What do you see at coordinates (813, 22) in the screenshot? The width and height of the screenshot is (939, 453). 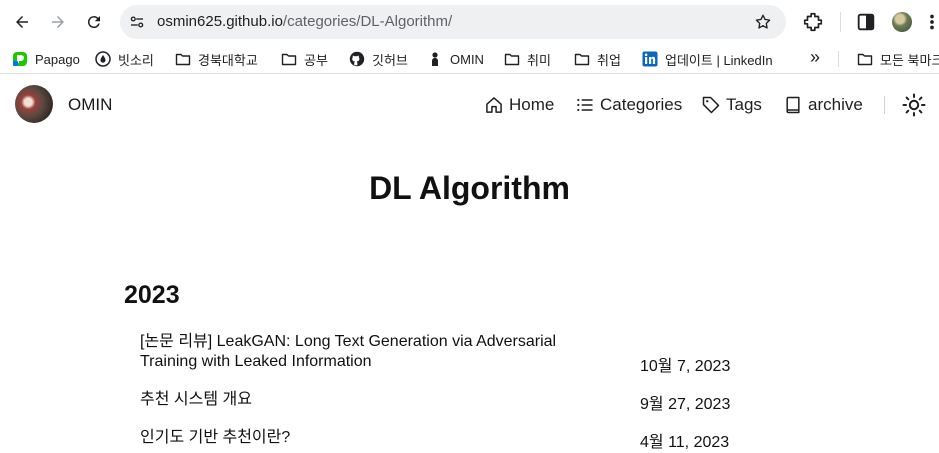 I see `extensions-icon` at bounding box center [813, 22].